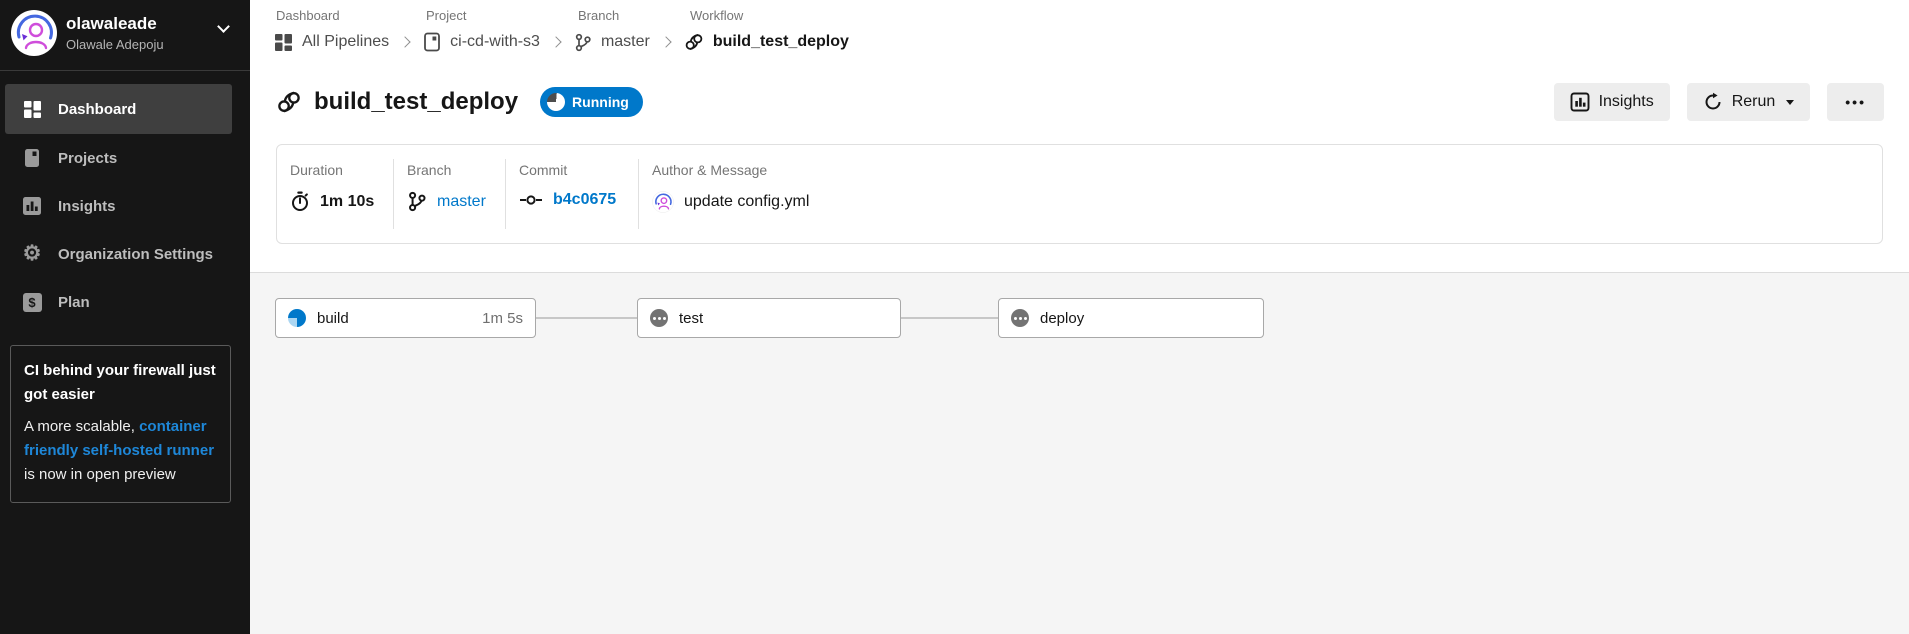 Image resolution: width=1909 pixels, height=634 pixels. I want to click on breadcrumb-branch: master, so click(612, 42).